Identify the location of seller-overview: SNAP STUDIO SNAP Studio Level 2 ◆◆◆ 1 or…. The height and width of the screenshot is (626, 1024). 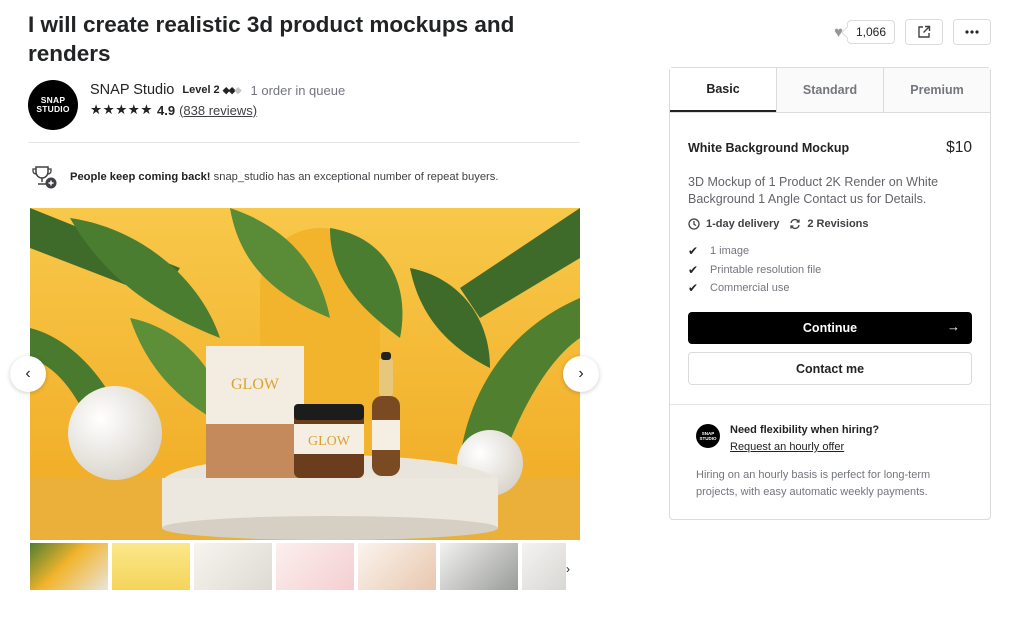
(186, 105).